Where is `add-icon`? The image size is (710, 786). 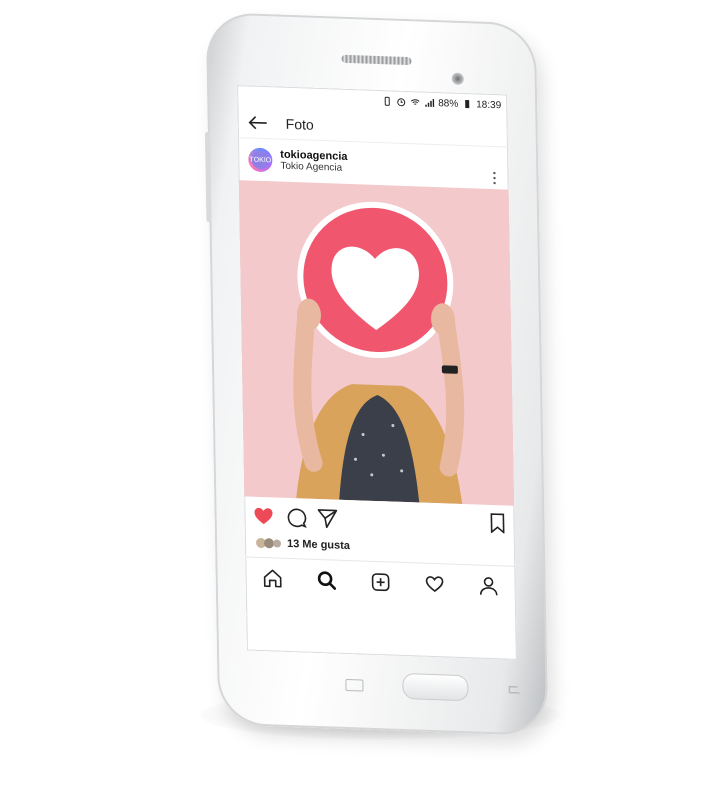 add-icon is located at coordinates (380, 582).